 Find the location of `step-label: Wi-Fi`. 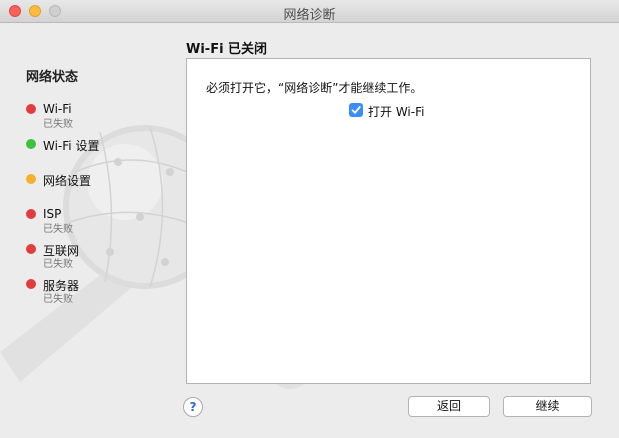

step-label: Wi-Fi is located at coordinates (57, 109).